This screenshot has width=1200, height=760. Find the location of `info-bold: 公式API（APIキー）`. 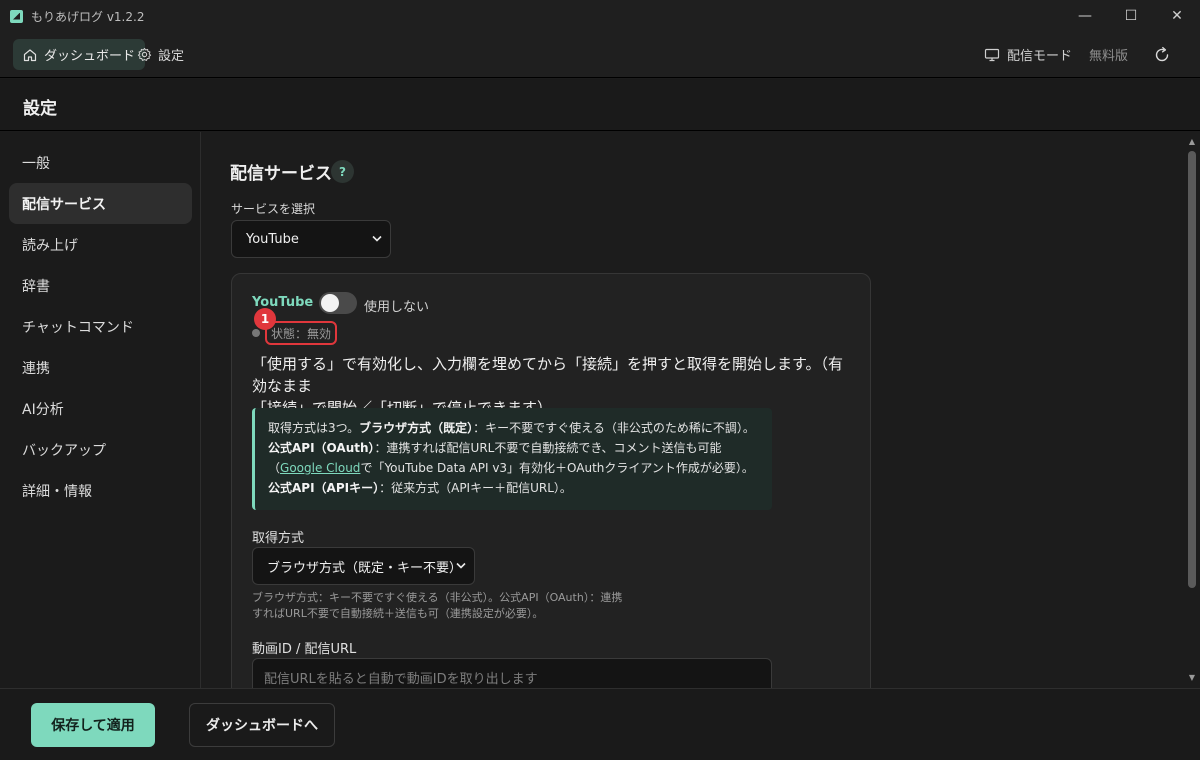

info-bold: 公式API（APIキー） is located at coordinates (324, 488).